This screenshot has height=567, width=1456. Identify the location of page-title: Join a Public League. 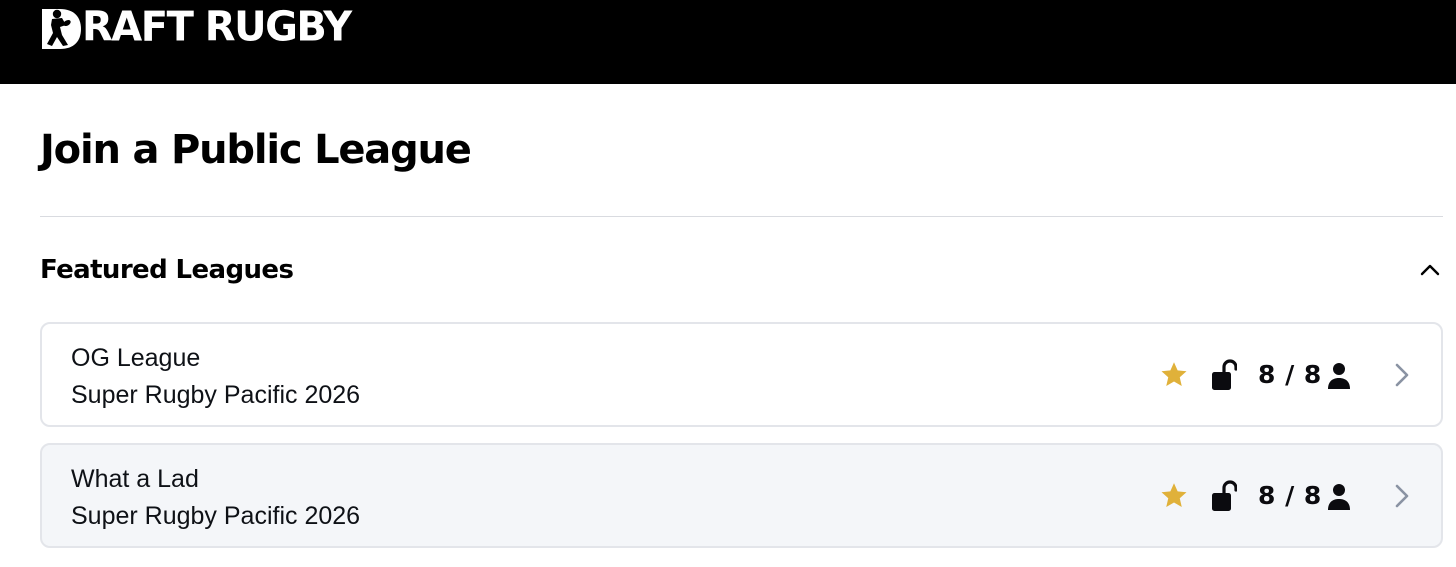
(256, 150).